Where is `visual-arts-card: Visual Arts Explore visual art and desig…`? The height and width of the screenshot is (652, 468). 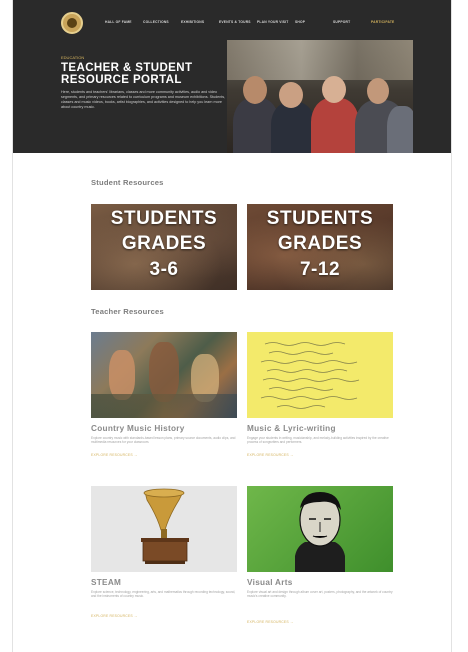
visual-arts-card: Visual Arts Explore visual art and desig… is located at coordinates (320, 561).